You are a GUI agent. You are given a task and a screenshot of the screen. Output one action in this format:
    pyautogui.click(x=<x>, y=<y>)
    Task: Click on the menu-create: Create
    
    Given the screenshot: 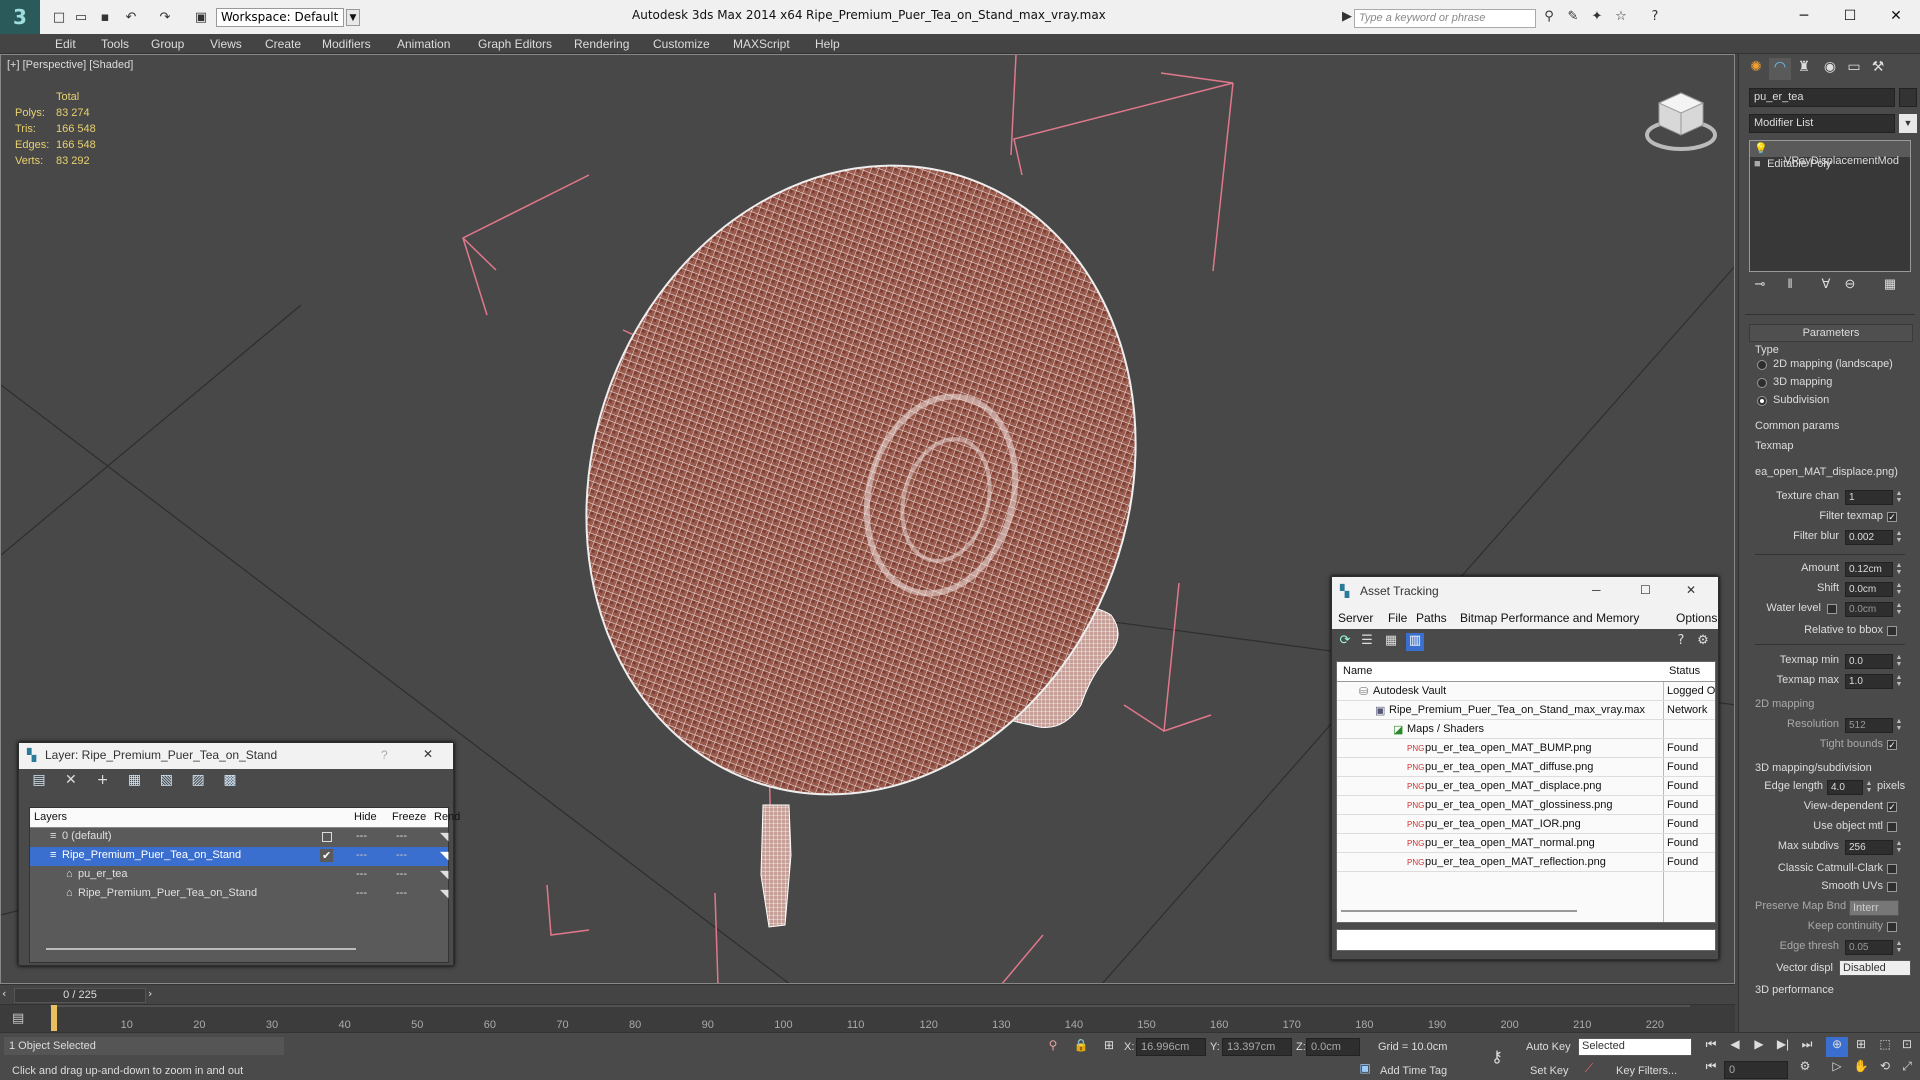 What is the action you would take?
    pyautogui.click(x=283, y=44)
    